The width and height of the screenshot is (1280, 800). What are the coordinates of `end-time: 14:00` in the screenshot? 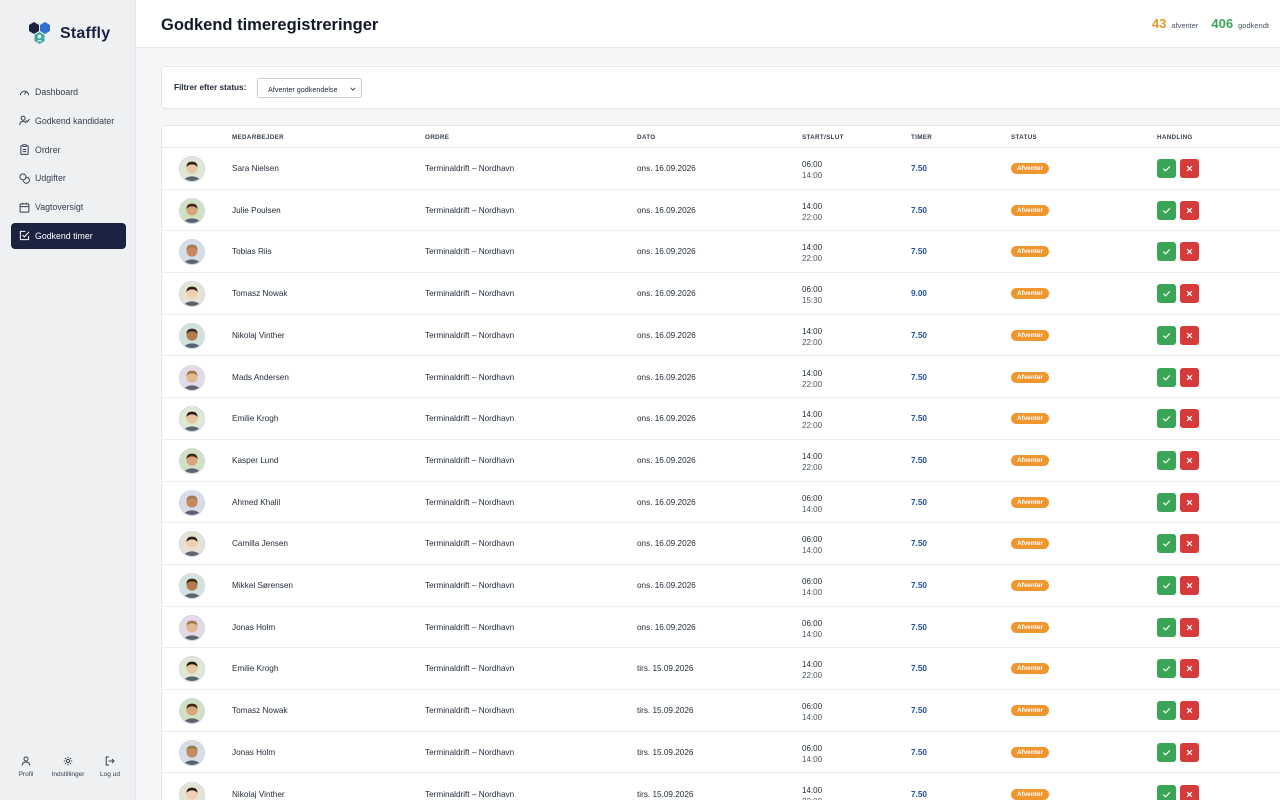 It's located at (812, 718).